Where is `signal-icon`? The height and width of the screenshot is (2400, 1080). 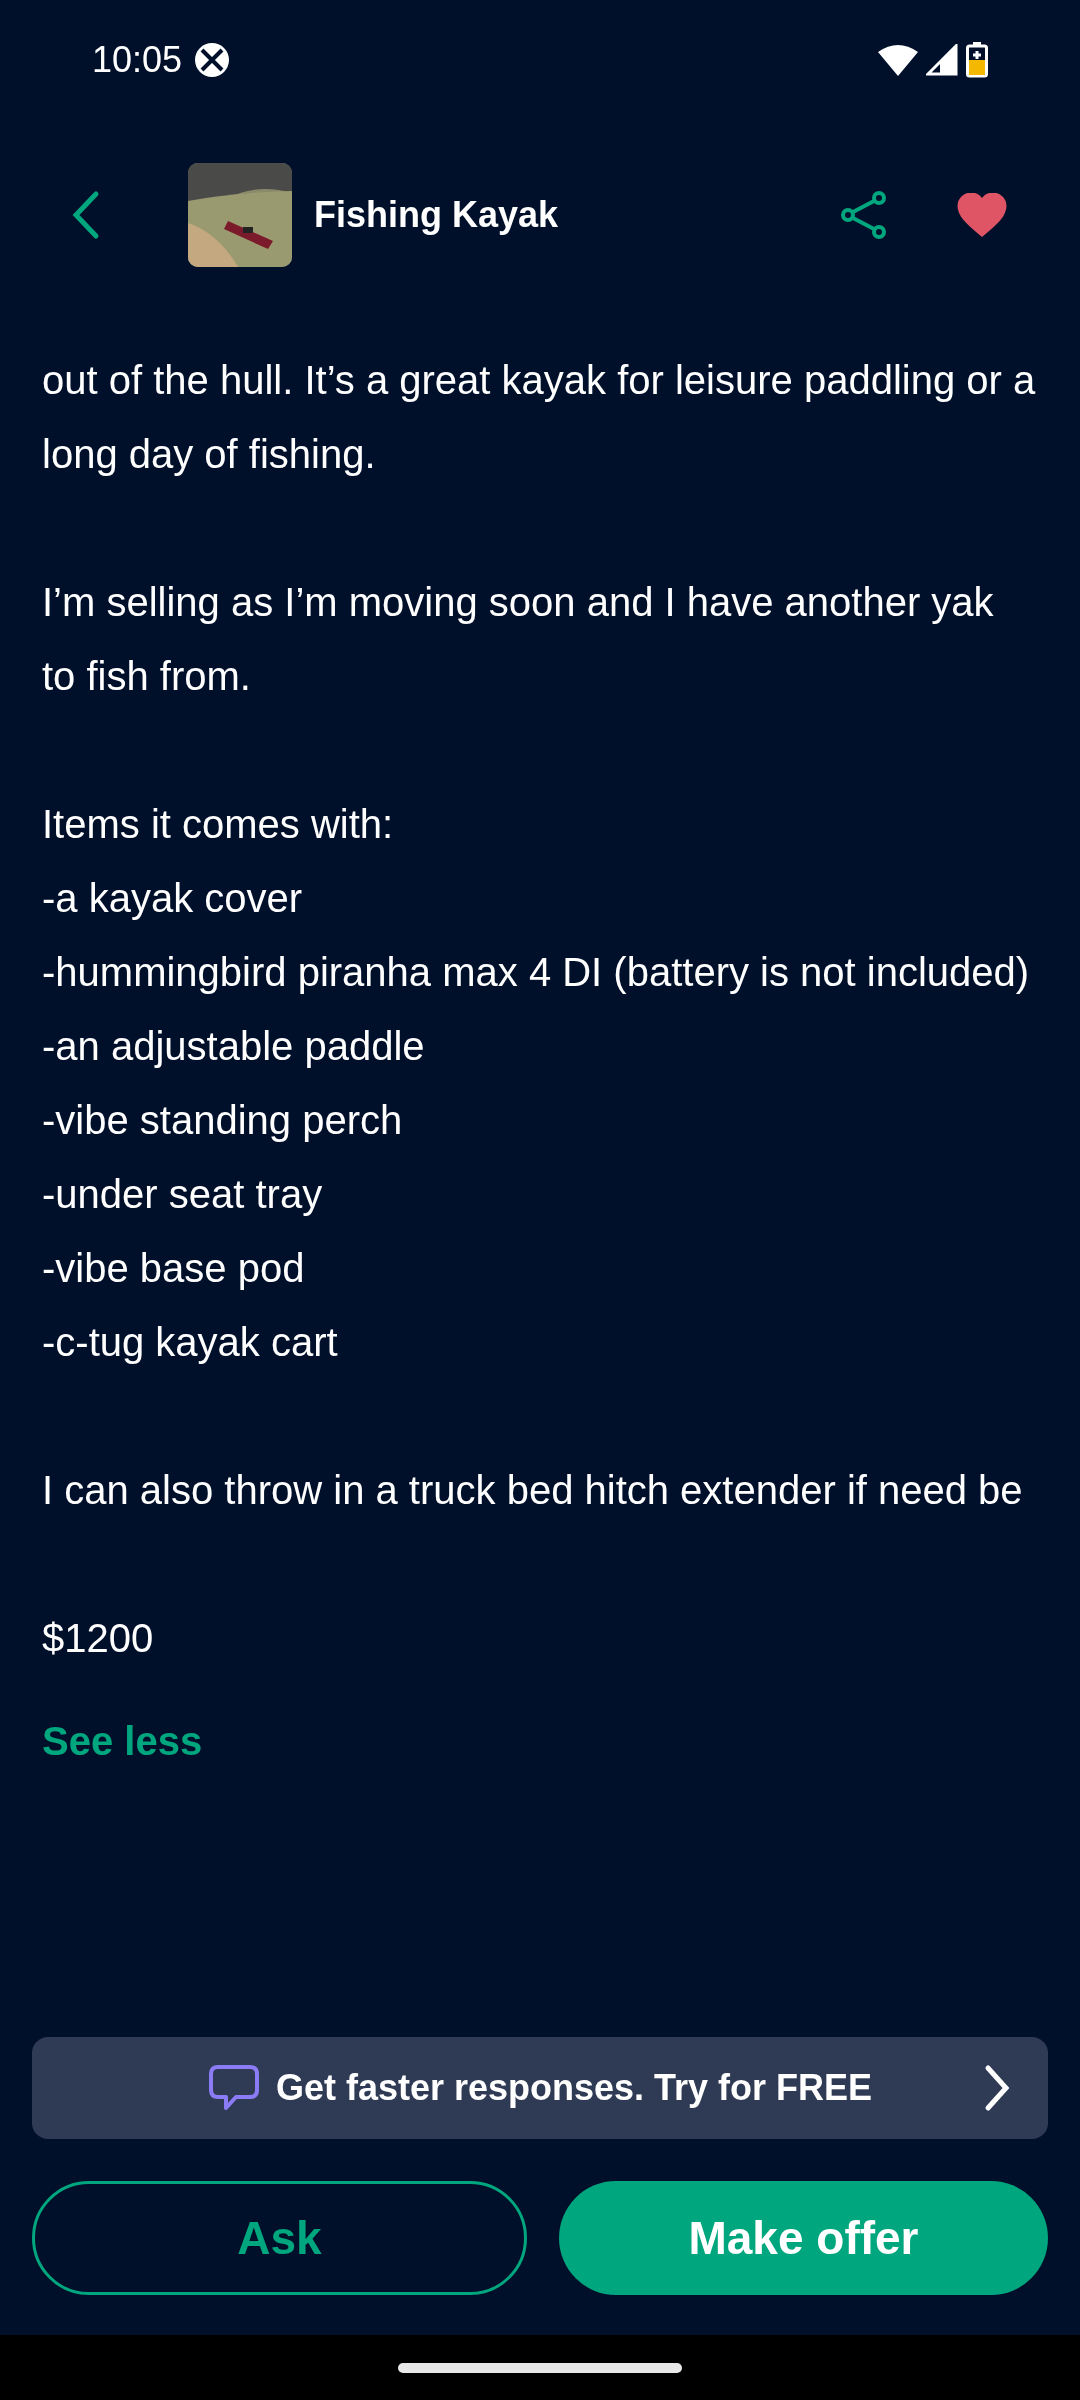
signal-icon is located at coordinates (942, 59).